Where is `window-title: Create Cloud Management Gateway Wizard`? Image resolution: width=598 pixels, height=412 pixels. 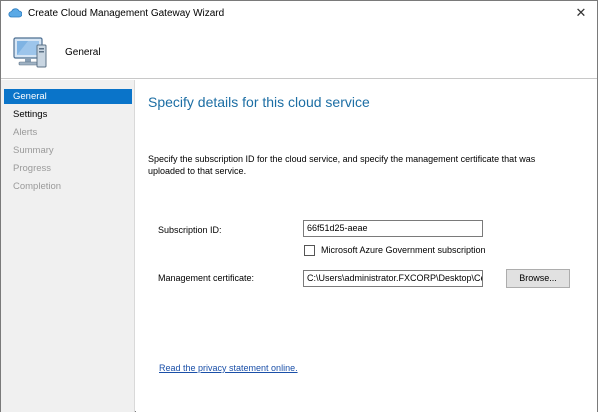 window-title: Create Cloud Management Gateway Wizard is located at coordinates (126, 13).